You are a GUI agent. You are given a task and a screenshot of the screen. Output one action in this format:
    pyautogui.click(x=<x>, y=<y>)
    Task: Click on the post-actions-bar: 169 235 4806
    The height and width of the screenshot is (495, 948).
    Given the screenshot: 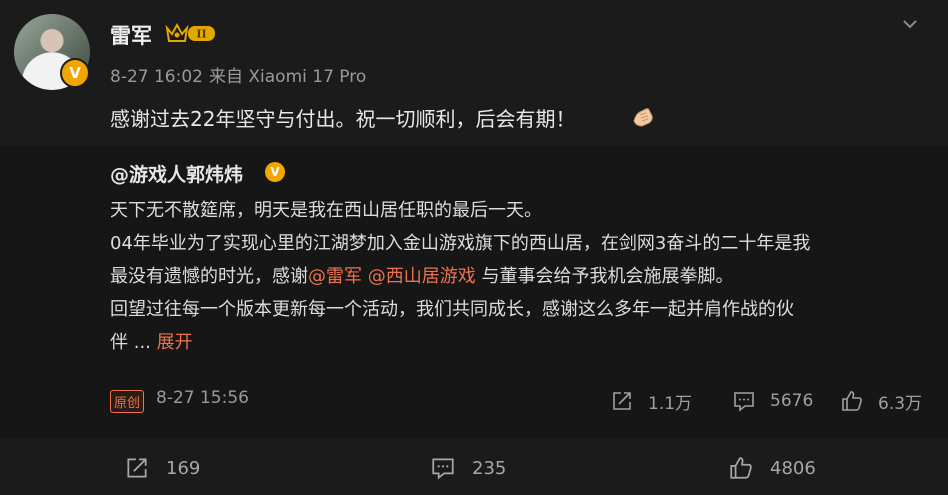 What is the action you would take?
    pyautogui.click(x=474, y=467)
    